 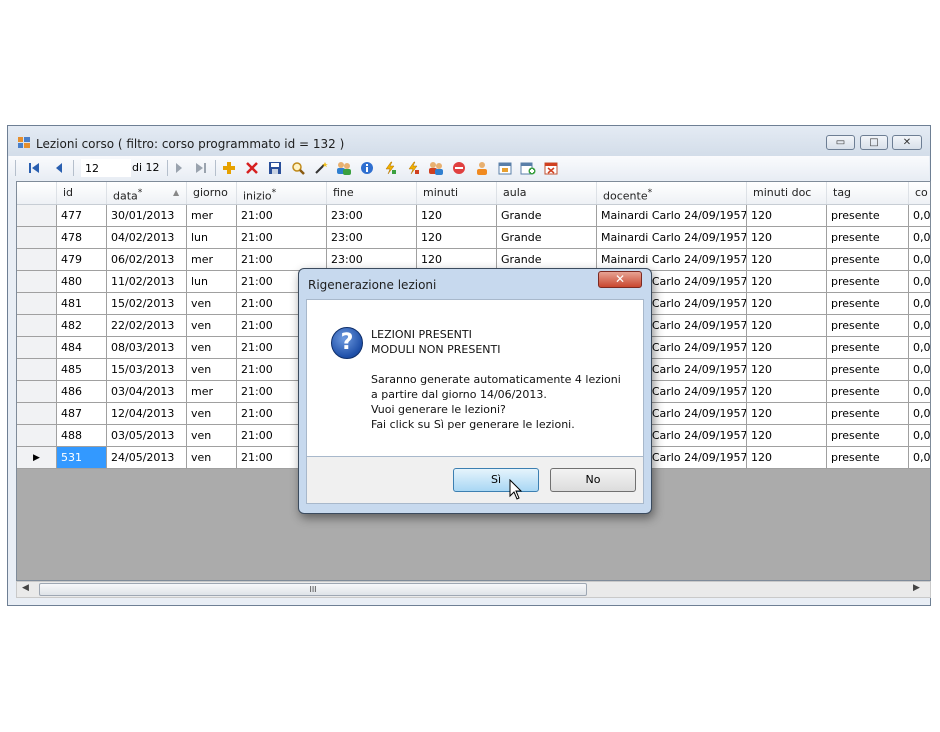 I want to click on lightning-2-icon, so click(x=413, y=168).